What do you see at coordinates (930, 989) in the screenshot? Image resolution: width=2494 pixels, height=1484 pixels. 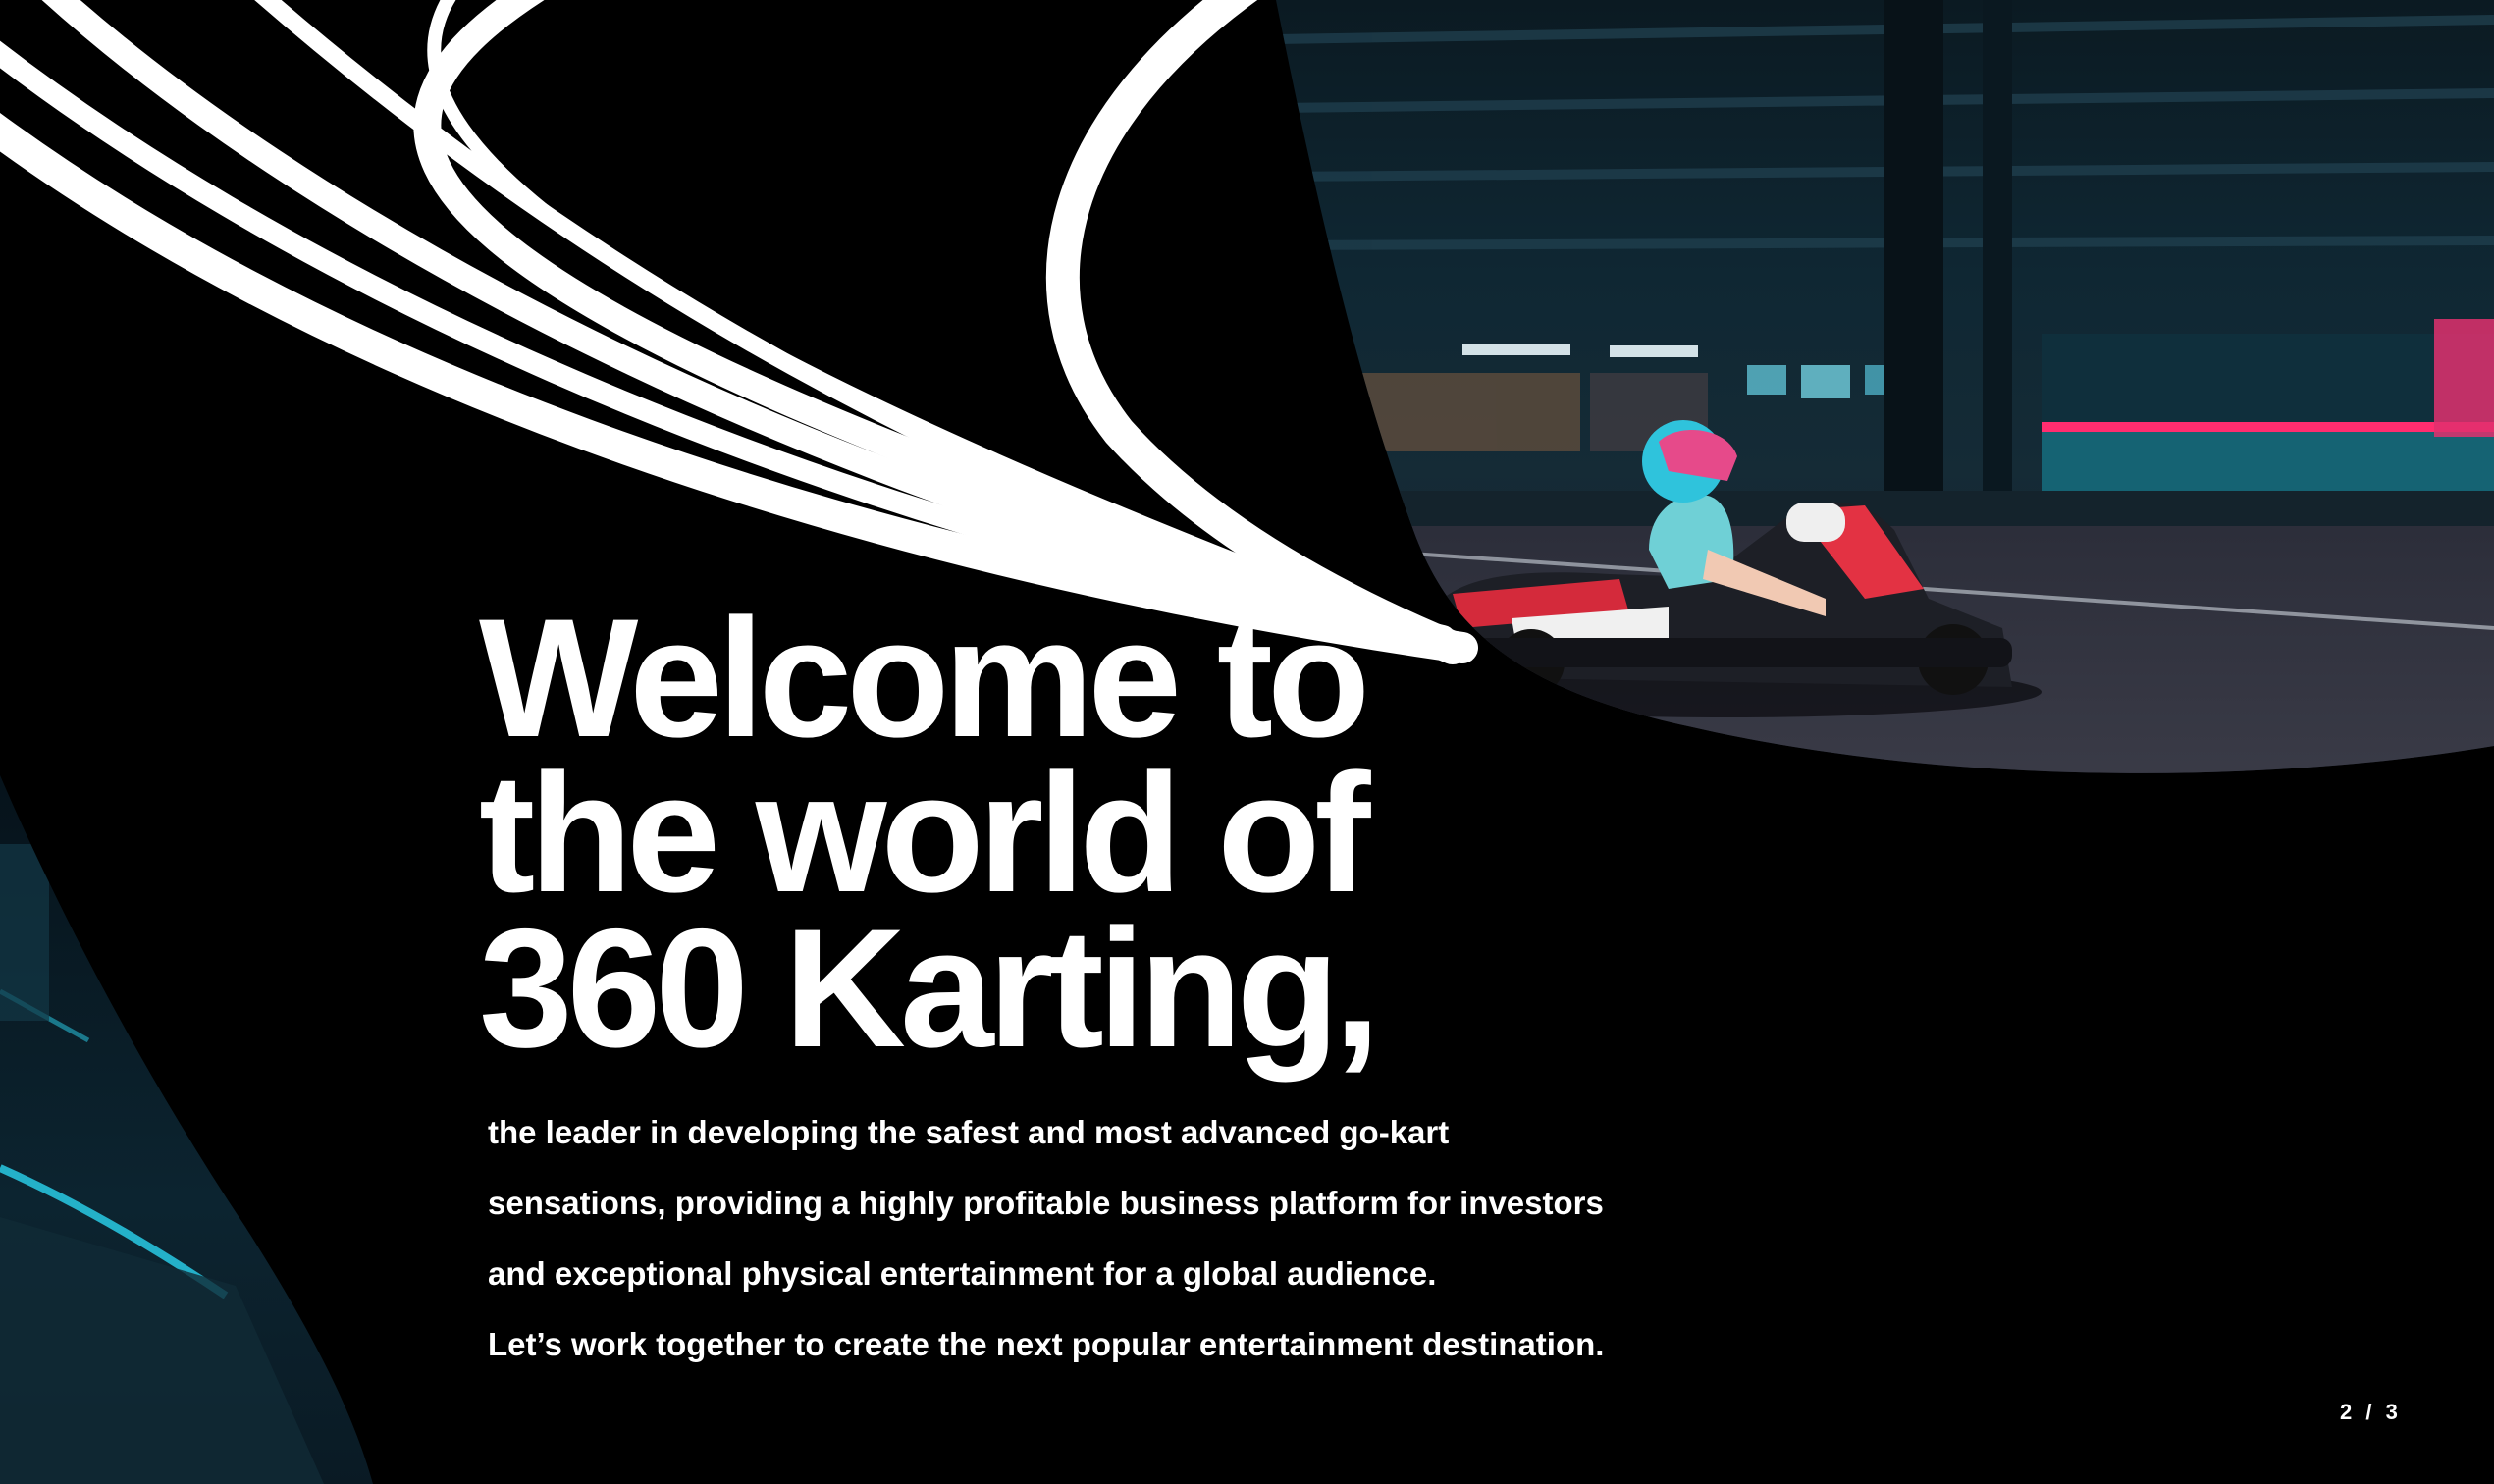 I see `headline-line-3: 360 Karting,` at bounding box center [930, 989].